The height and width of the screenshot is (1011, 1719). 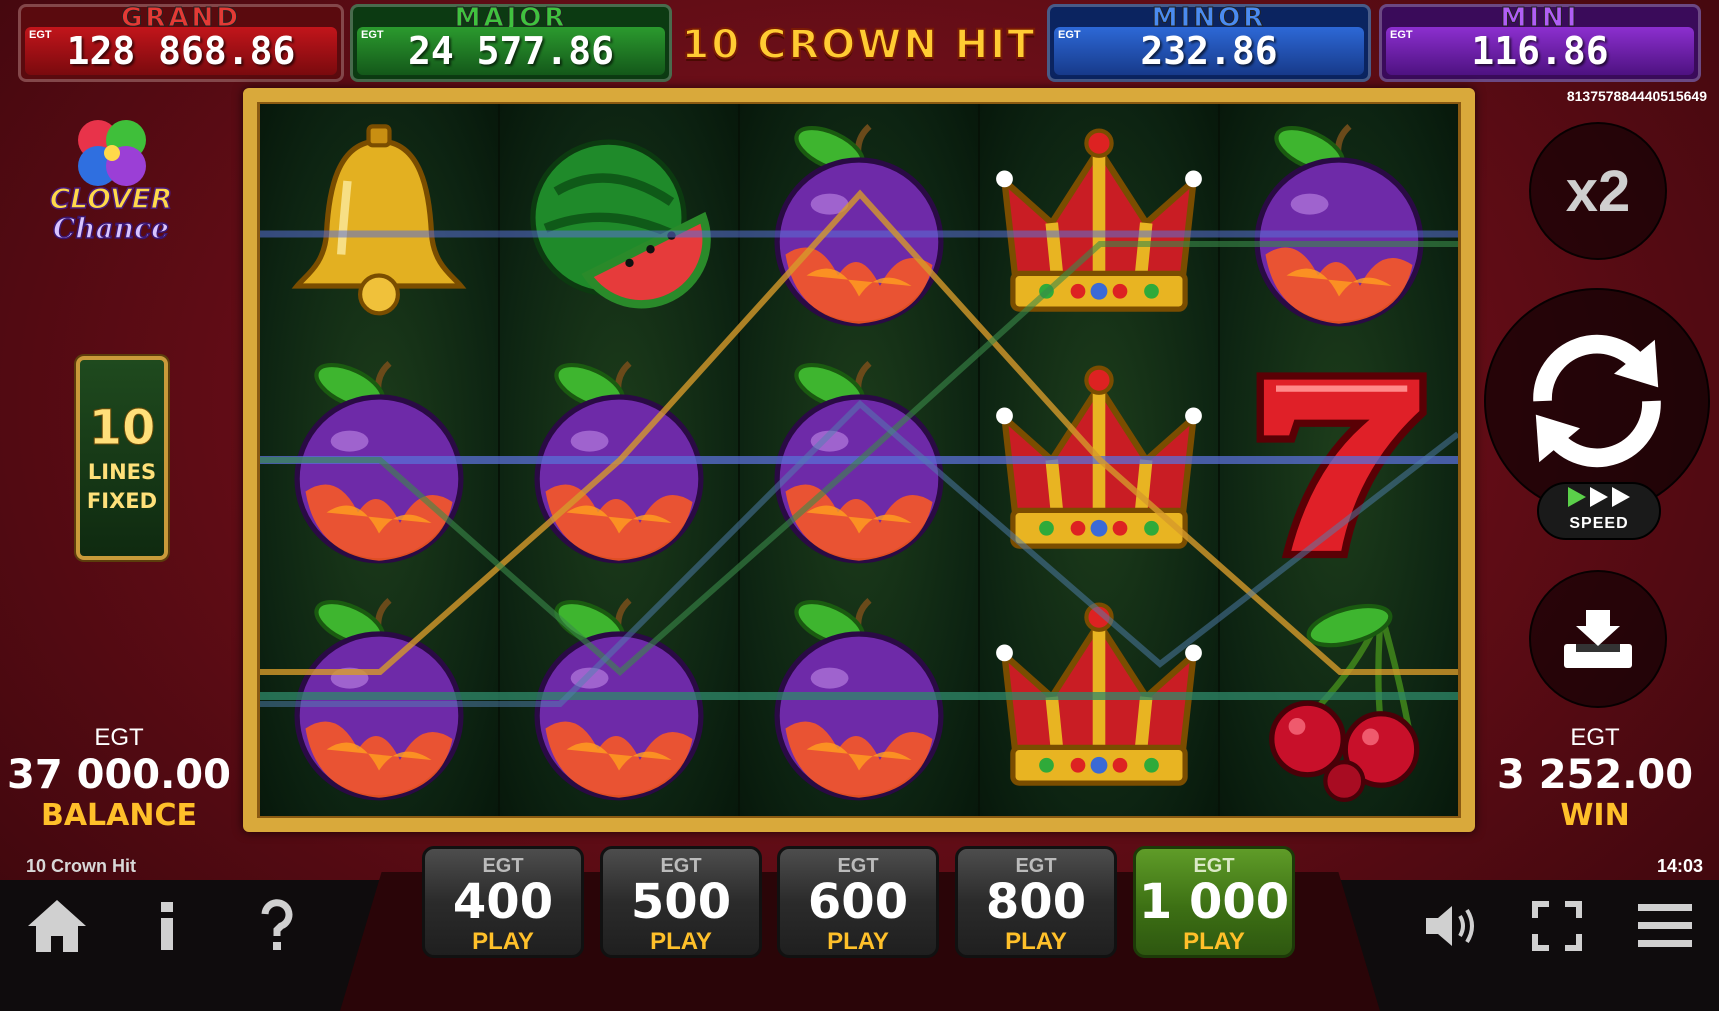 I want to click on game-id: 813757884440515649, so click(x=1636, y=96).